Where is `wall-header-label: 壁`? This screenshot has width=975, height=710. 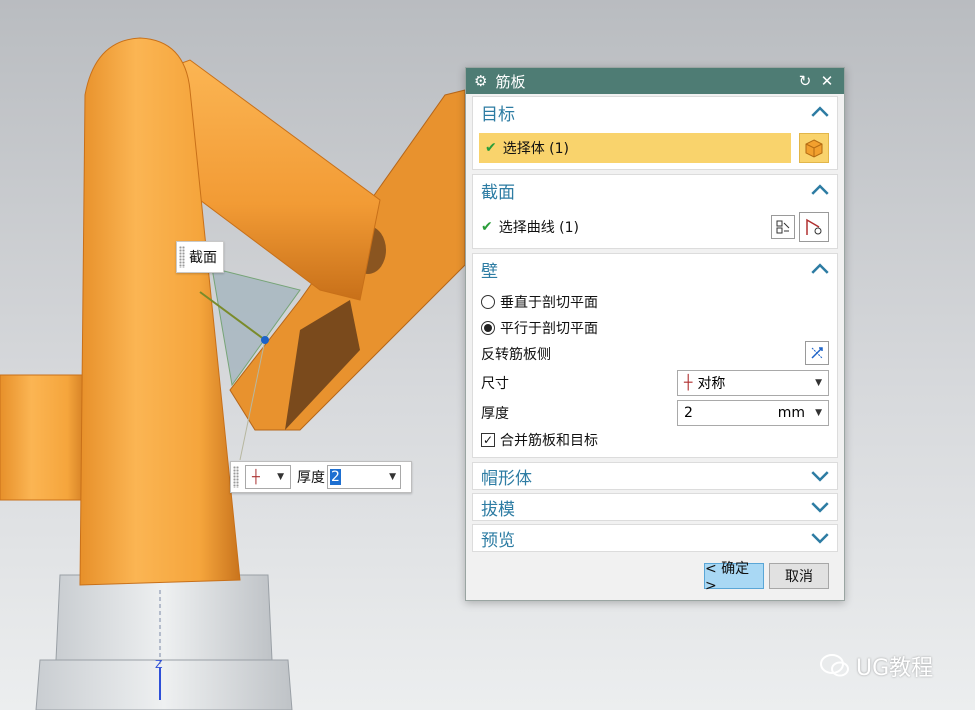 wall-header-label: 壁 is located at coordinates (489, 271).